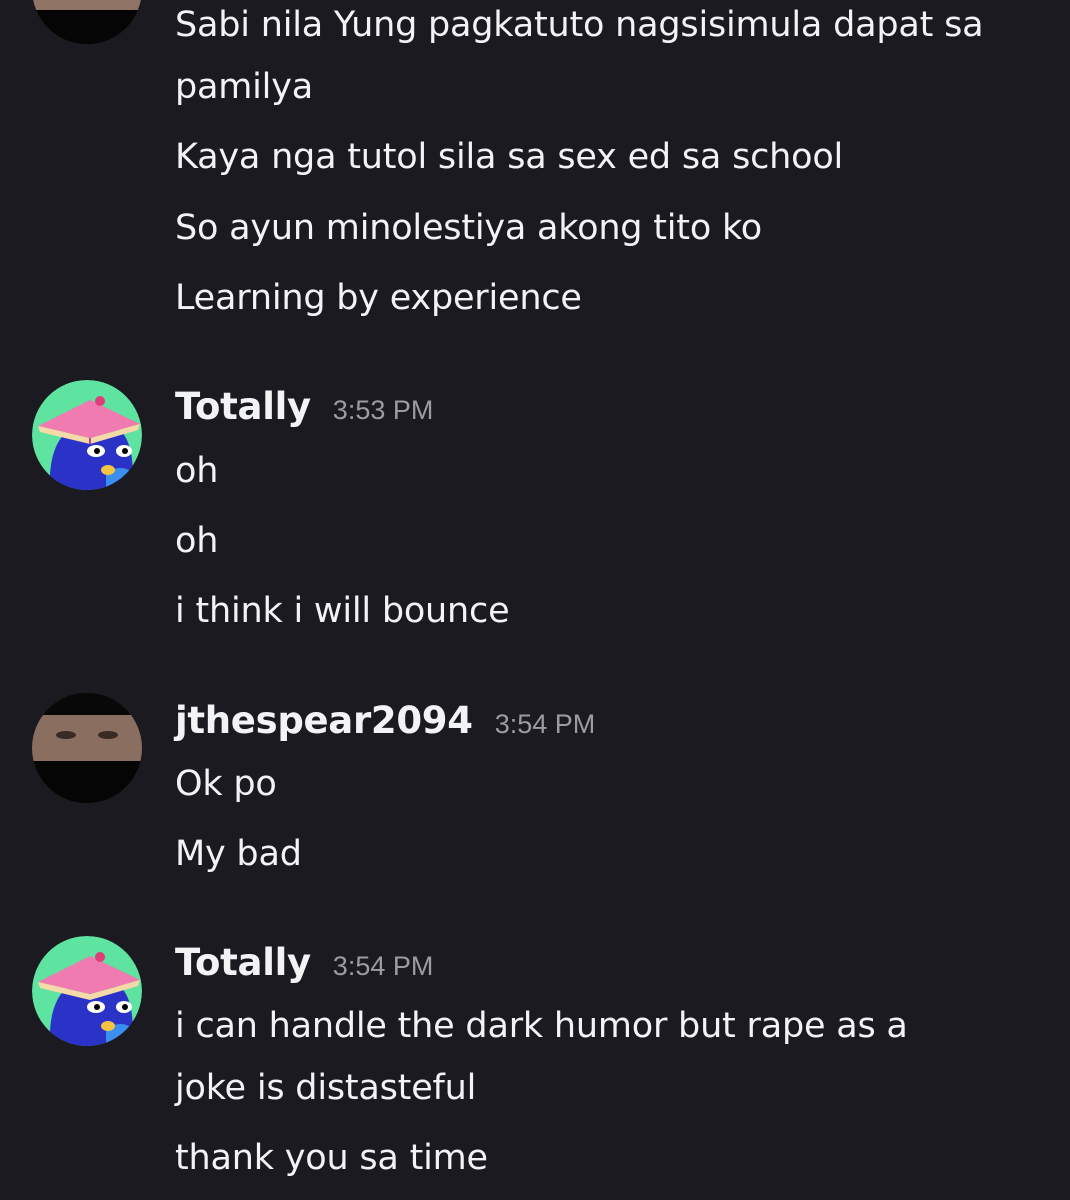 This screenshot has height=1200, width=1070. I want to click on message-text: Kaya nga tutol sila sa sex ed sa school, so click(509, 157).